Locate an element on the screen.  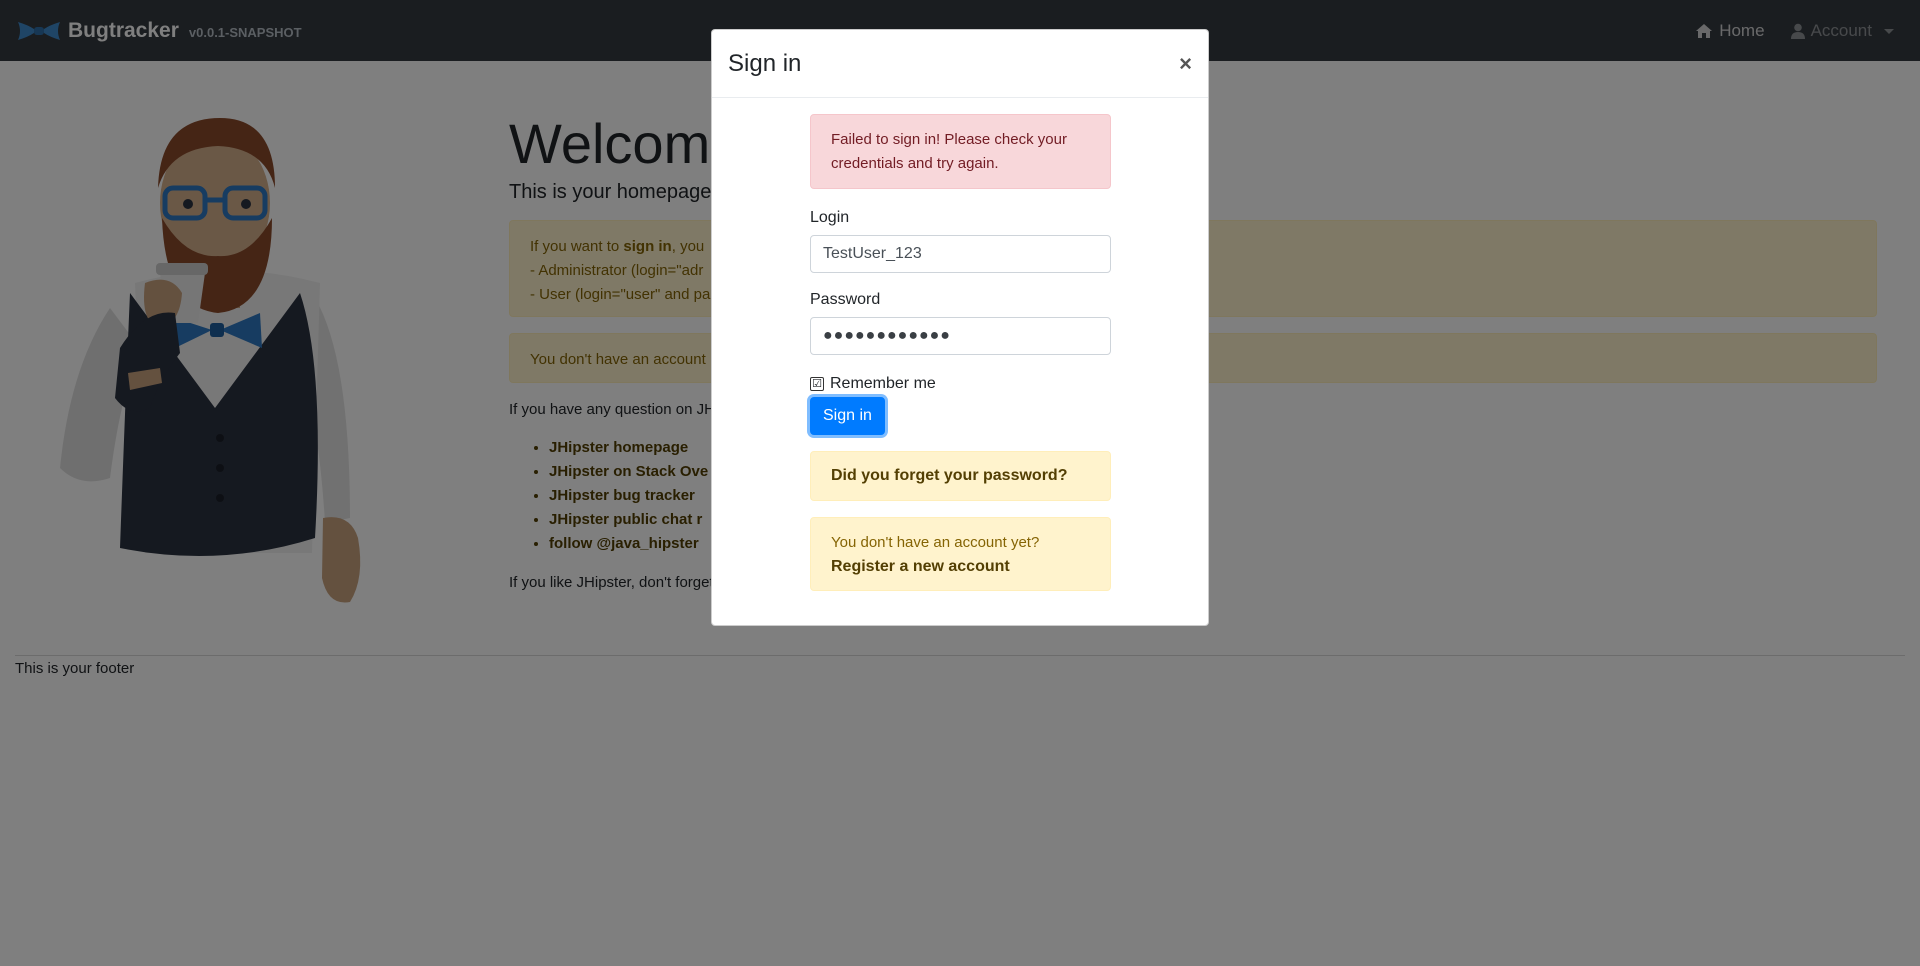
remember-me-row: ☑ Remember me is located at coordinates (960, 384).